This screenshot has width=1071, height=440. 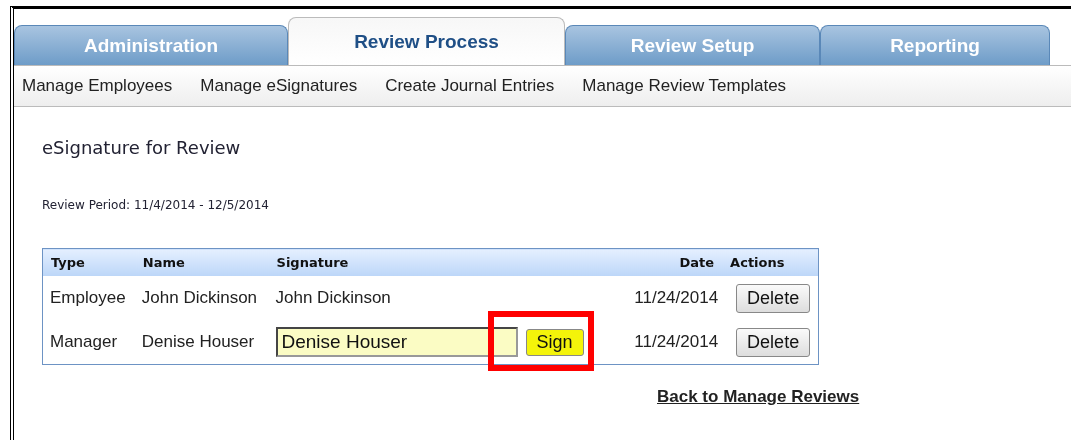 What do you see at coordinates (426, 41) in the screenshot?
I see `nav-tab: Review Process` at bounding box center [426, 41].